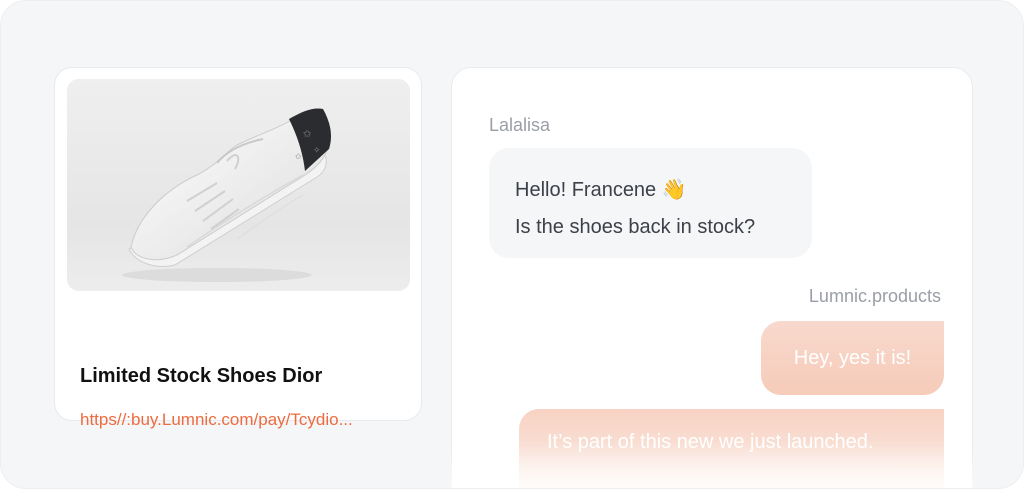 This screenshot has width=1024, height=489. What do you see at coordinates (201, 376) in the screenshot?
I see `product-title: Limited Stock Shoes Dior` at bounding box center [201, 376].